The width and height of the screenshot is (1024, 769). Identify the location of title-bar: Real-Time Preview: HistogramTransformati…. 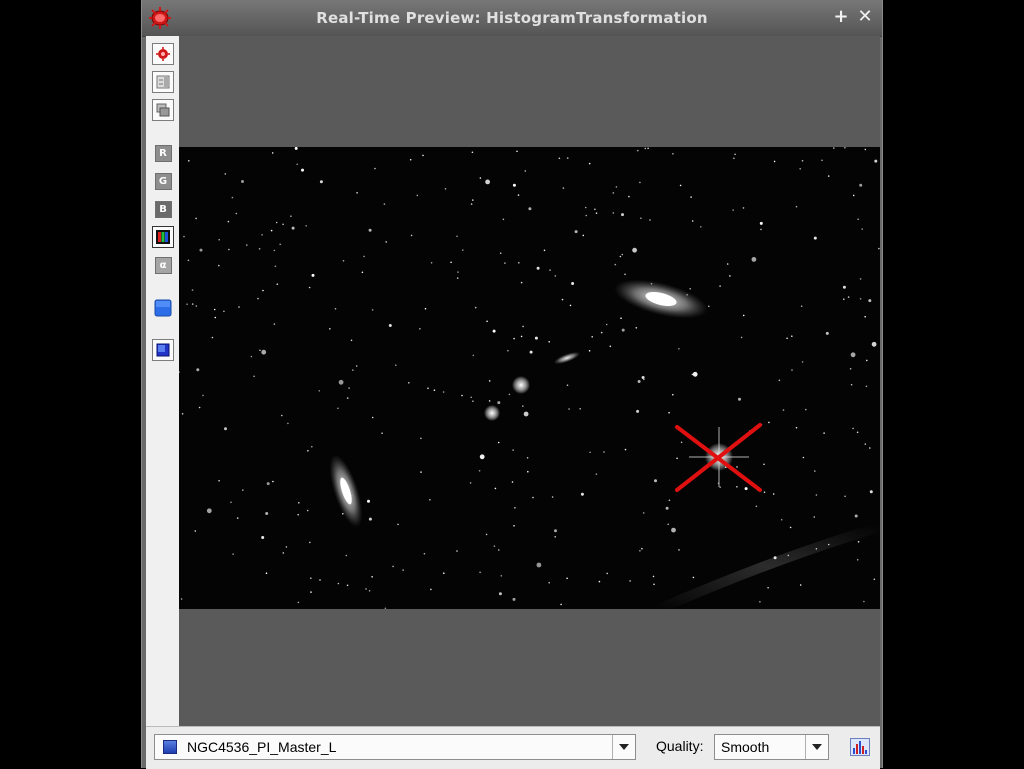
(512, 18).